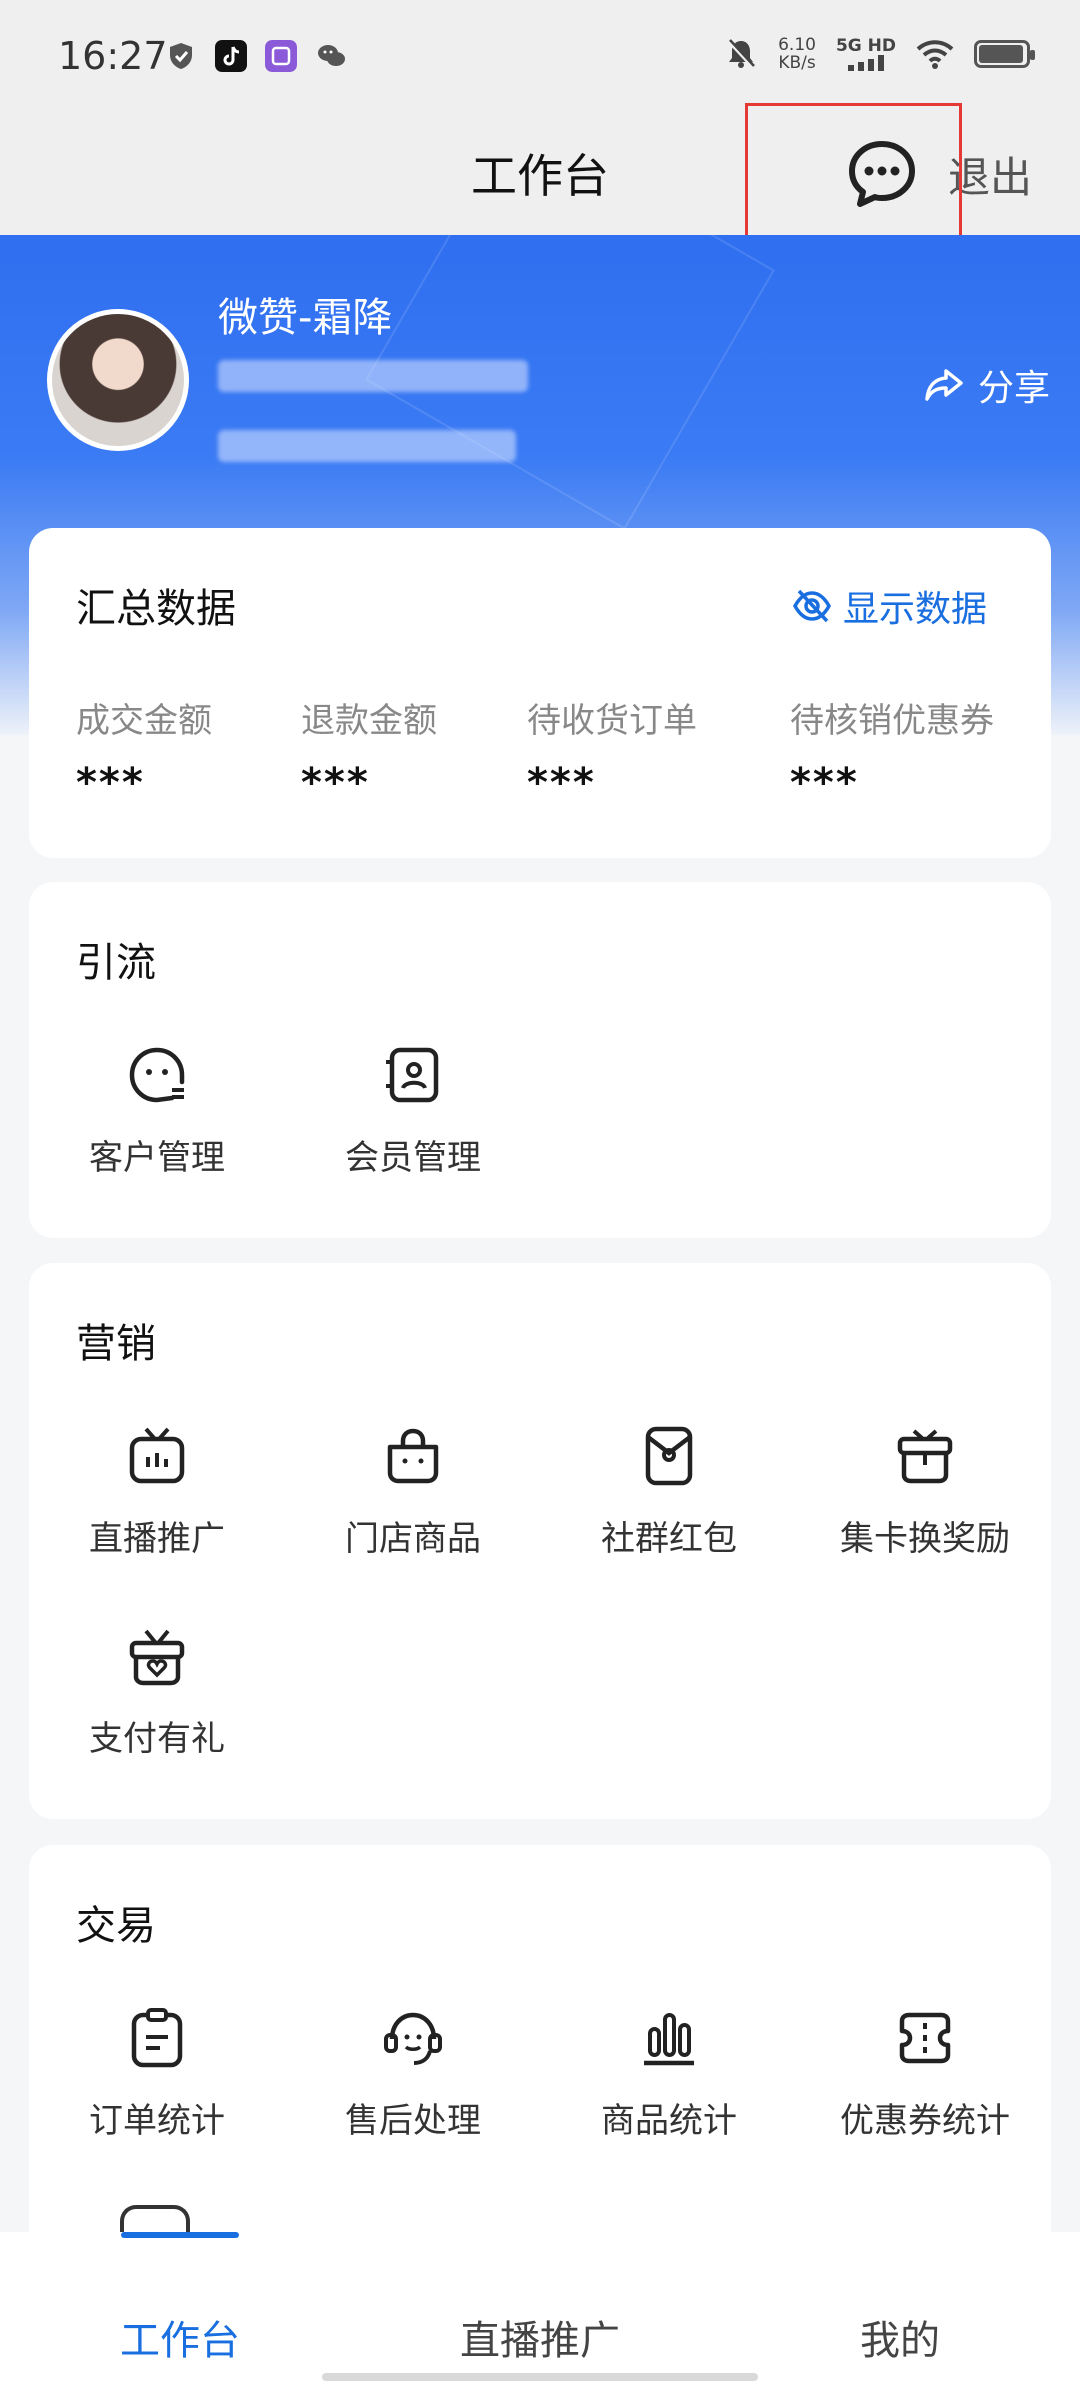  I want to click on battery-icon, so click(1004, 54).